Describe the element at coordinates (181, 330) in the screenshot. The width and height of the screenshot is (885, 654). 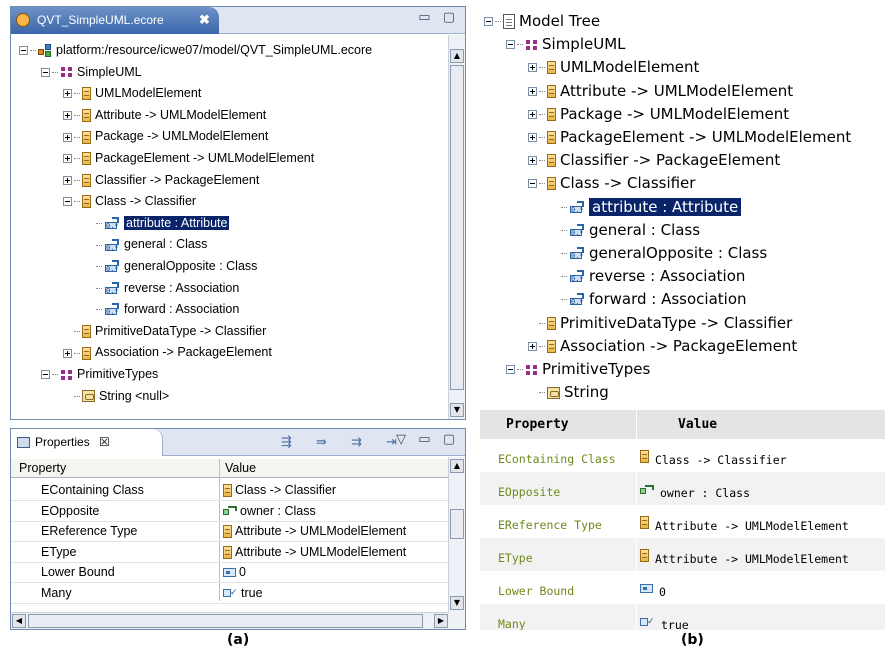
I see `tree-item-label: PrimitiveDataType -> Classifier` at that location.